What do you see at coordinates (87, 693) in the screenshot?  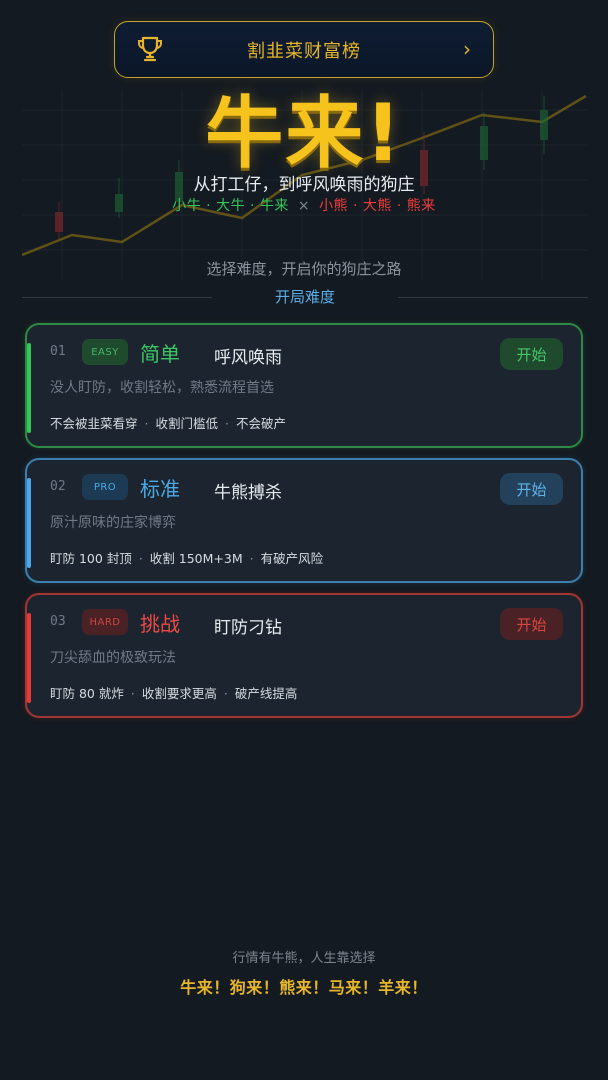 I see `rule: 盯防 80 就炸` at bounding box center [87, 693].